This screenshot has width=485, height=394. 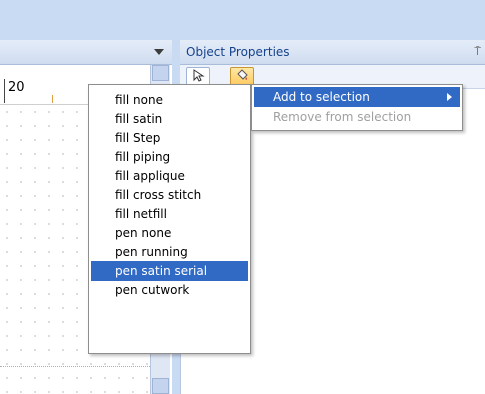 I want to click on menu-item-fill-cross-stitch: fill cross stitch, so click(x=169, y=195).